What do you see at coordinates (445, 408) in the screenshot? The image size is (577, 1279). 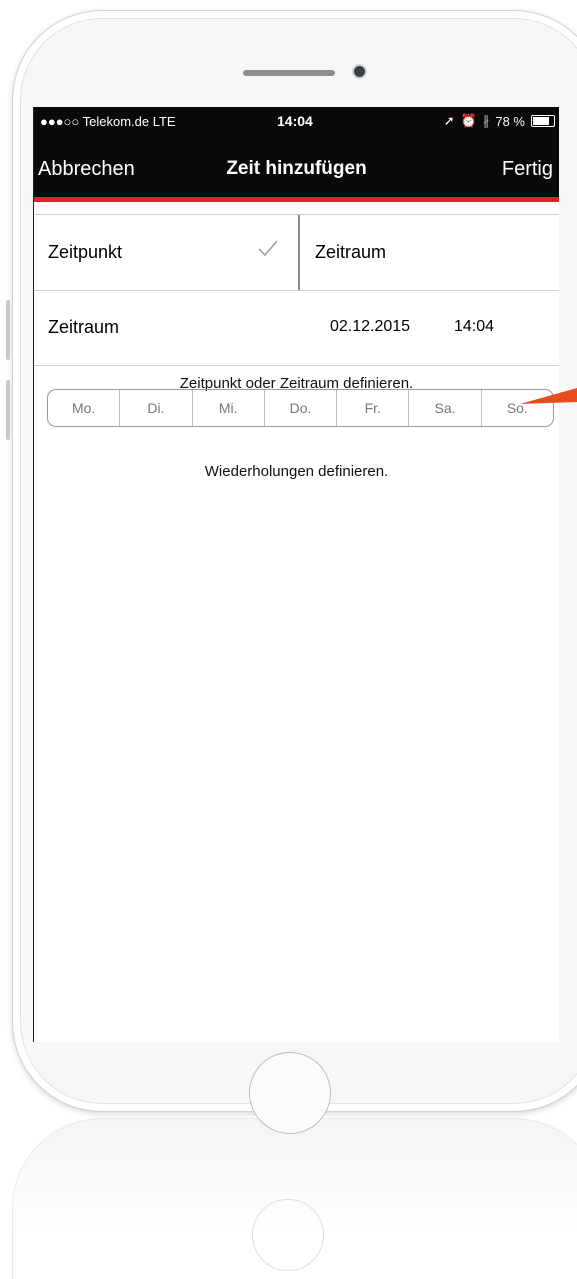 I see `weekday-sa: Sa.` at bounding box center [445, 408].